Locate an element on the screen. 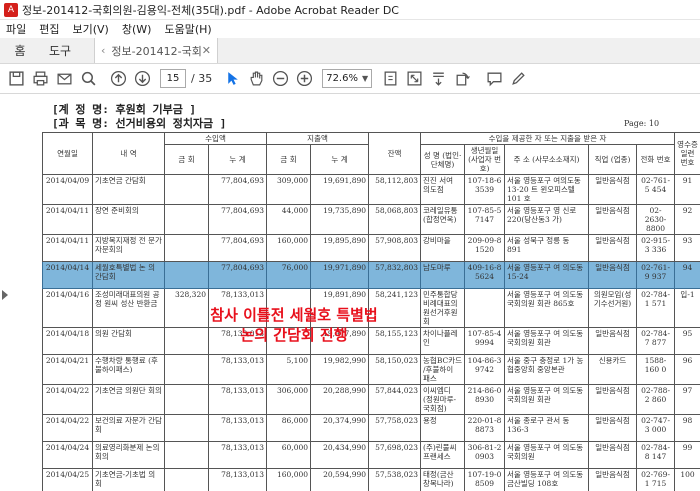 This screenshot has width=700, height=491. cell-addr: 서울 영등포구 여 의도동 15-24 is located at coordinates (547, 275).